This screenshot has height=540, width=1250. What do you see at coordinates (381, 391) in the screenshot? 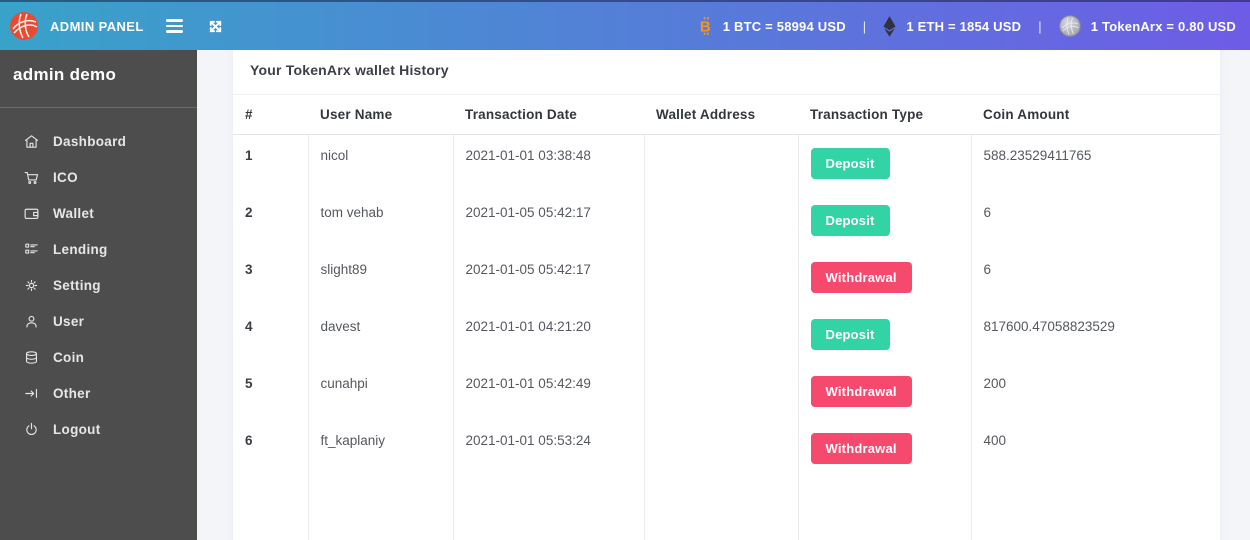
I see `user-name-cell: cunahpi` at bounding box center [381, 391].